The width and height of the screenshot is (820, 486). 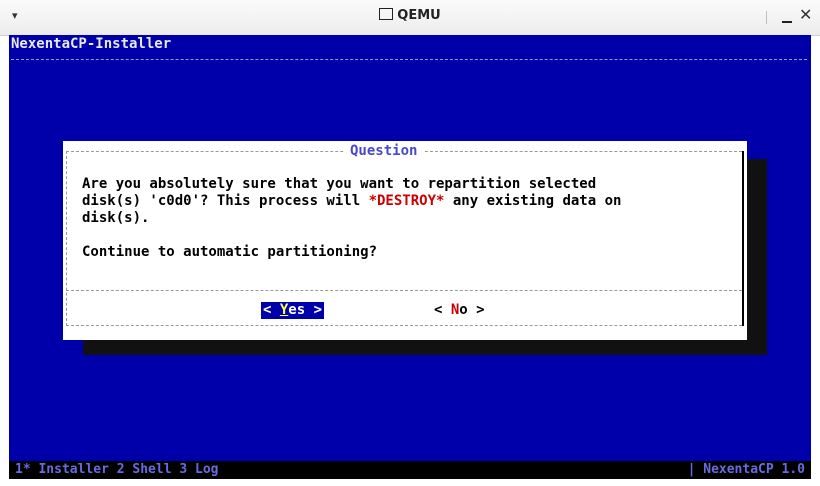 I want to click on dialog-frame-left, so click(x=66, y=238).